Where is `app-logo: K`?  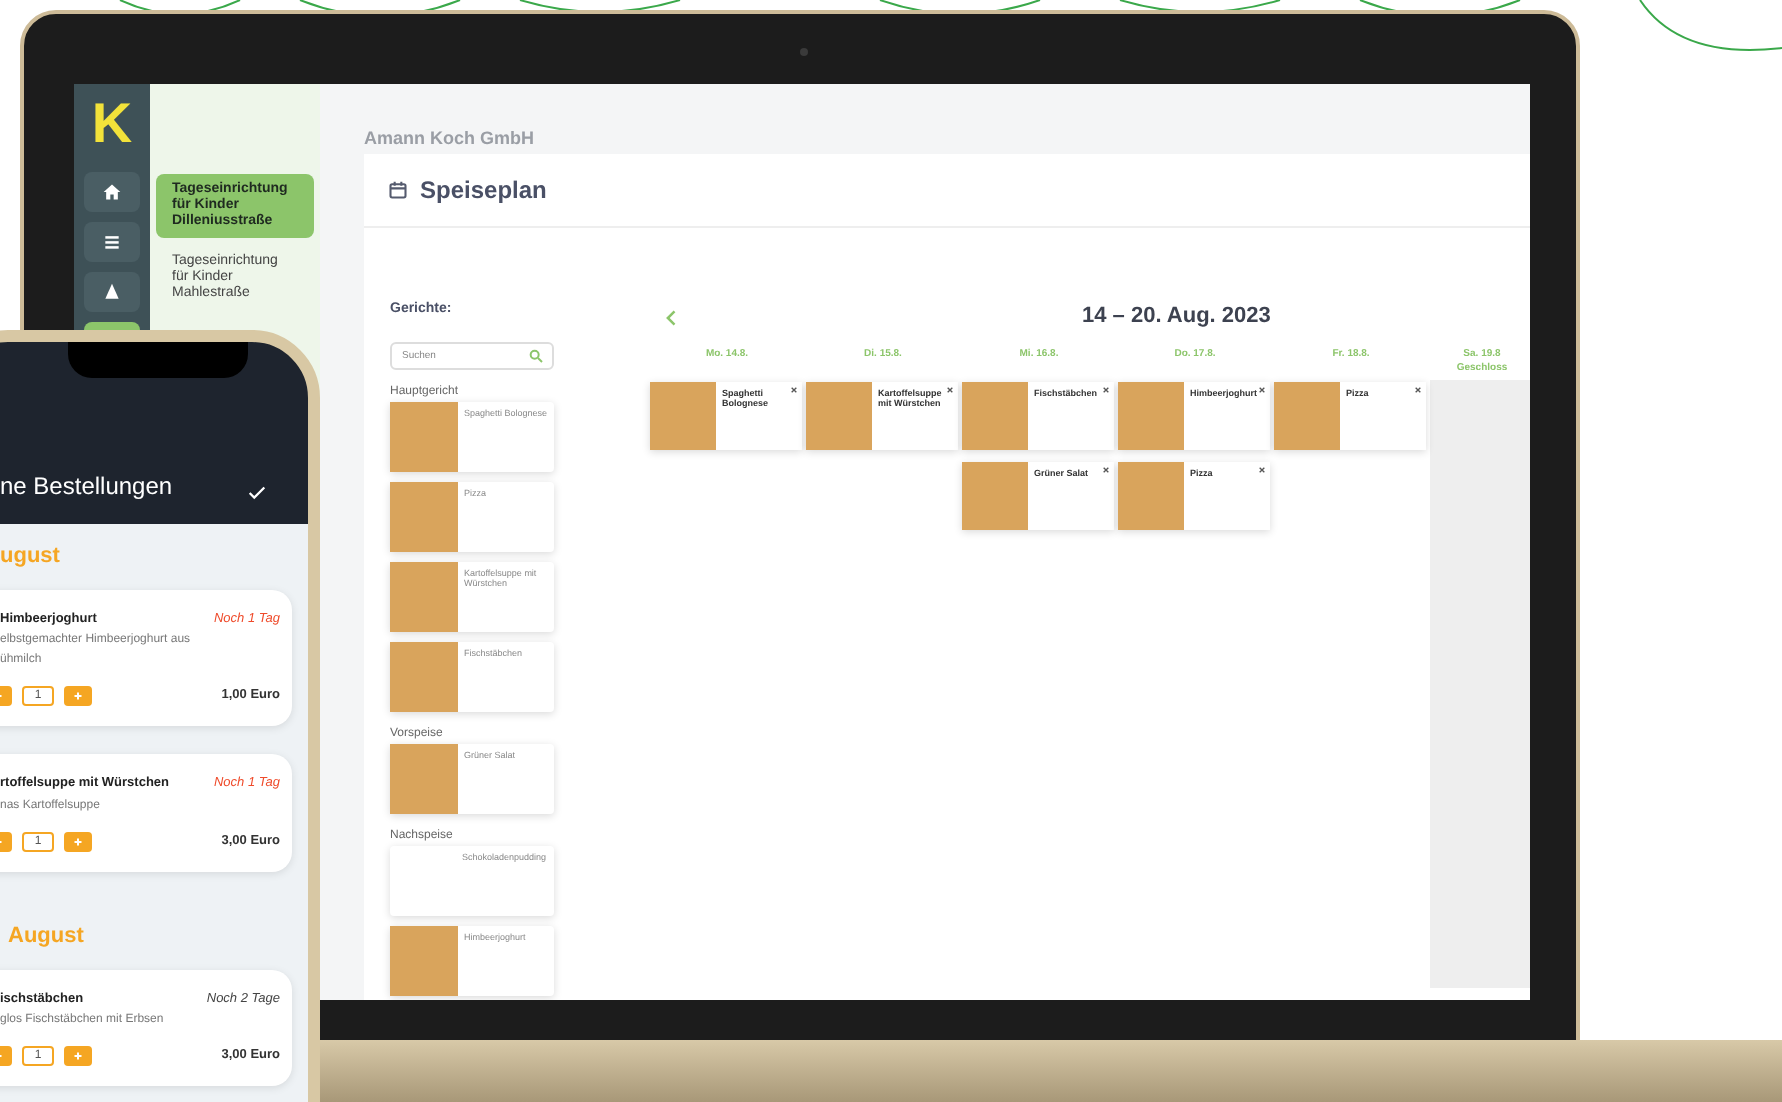
app-logo: K is located at coordinates (112, 124).